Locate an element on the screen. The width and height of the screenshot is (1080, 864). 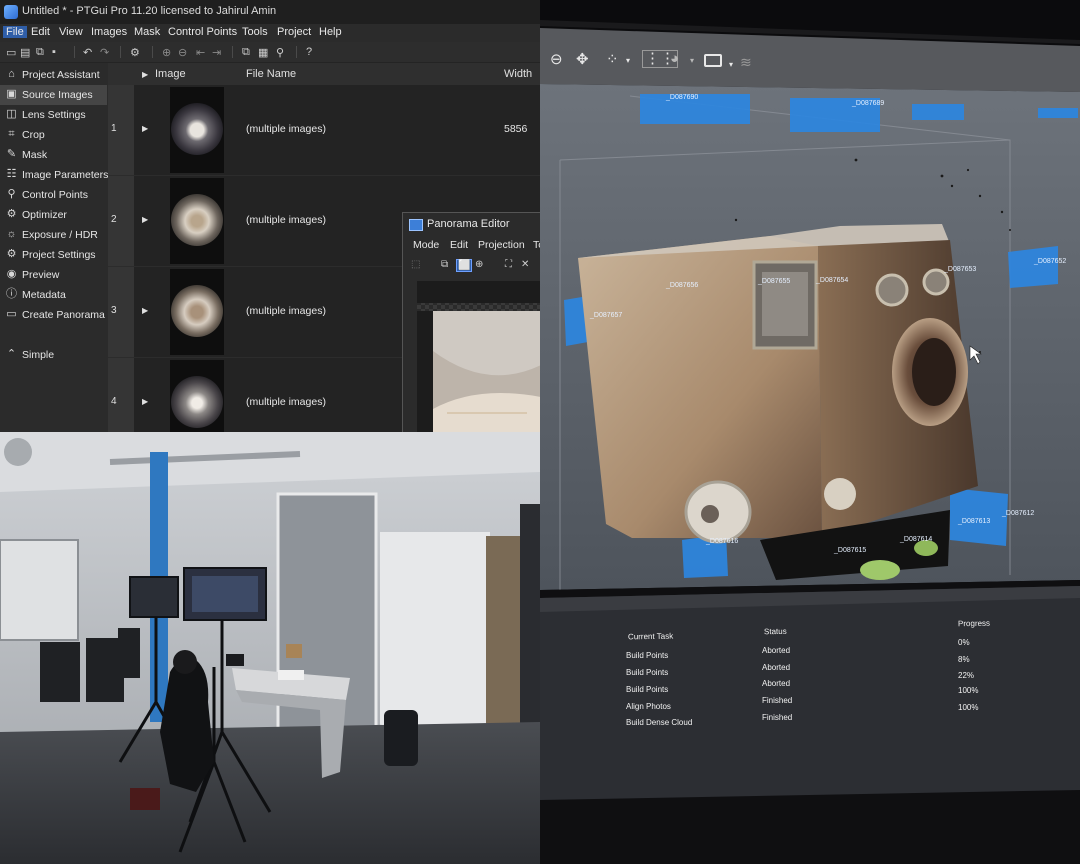
open-project-icon: ▤ is located at coordinates (25, 52).